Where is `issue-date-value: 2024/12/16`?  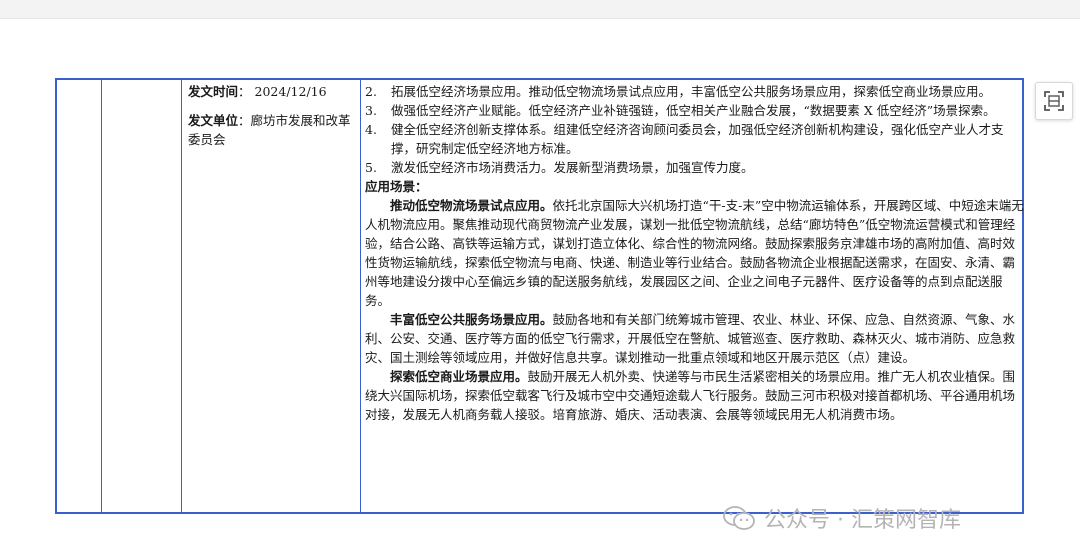 issue-date-value: 2024/12/16 is located at coordinates (290, 91).